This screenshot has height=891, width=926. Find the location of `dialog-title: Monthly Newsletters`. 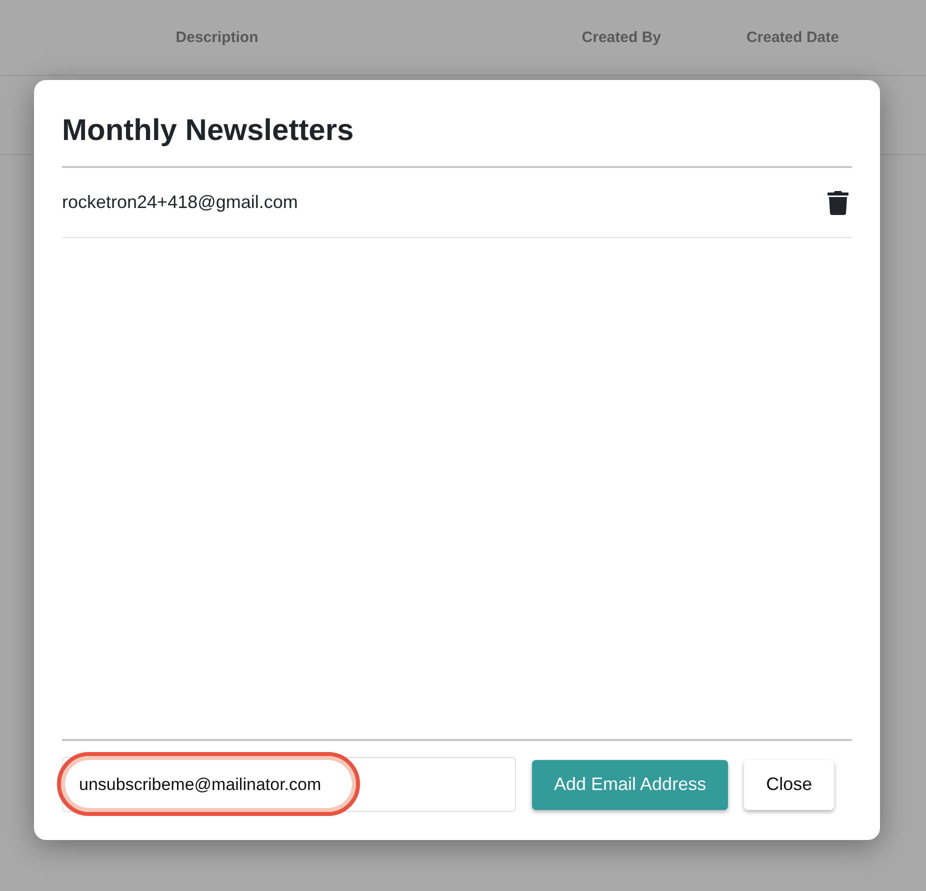

dialog-title: Monthly Newsletters is located at coordinates (208, 131).